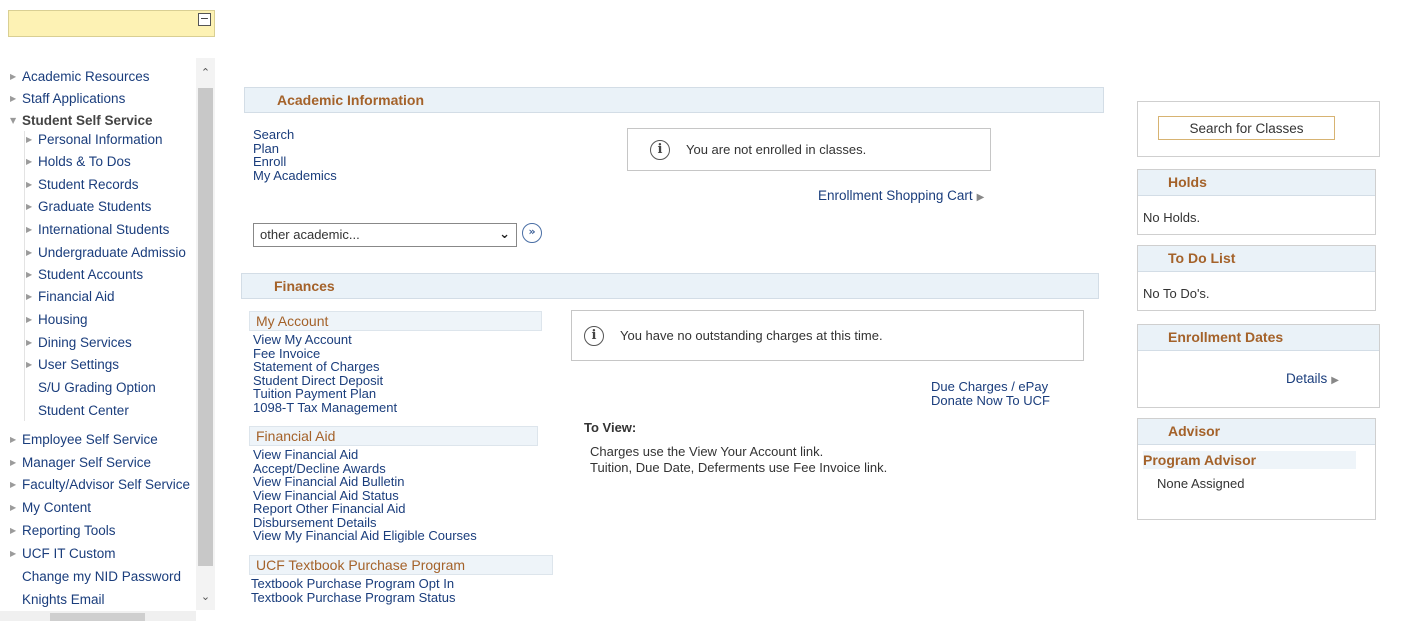 This screenshot has height=621, width=1405. I want to click on scrollbar-thumb, so click(205, 327).